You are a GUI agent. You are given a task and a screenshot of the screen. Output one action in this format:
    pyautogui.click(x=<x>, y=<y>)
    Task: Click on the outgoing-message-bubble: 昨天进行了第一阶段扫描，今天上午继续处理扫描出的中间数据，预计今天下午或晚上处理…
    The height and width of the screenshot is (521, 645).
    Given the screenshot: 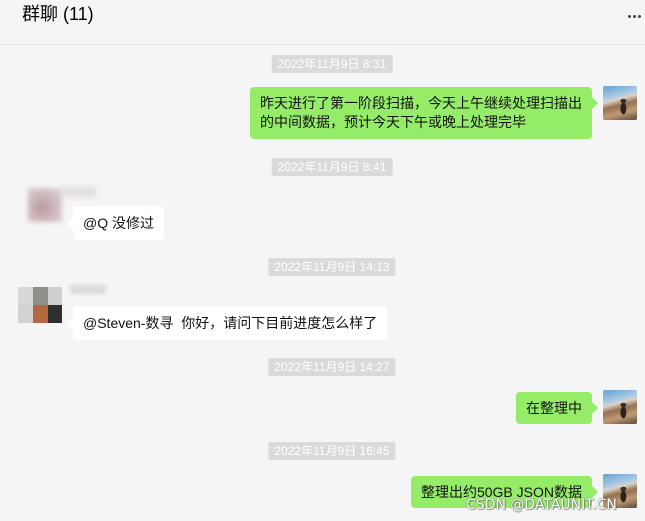 What is the action you would take?
    pyautogui.click(x=424, y=113)
    